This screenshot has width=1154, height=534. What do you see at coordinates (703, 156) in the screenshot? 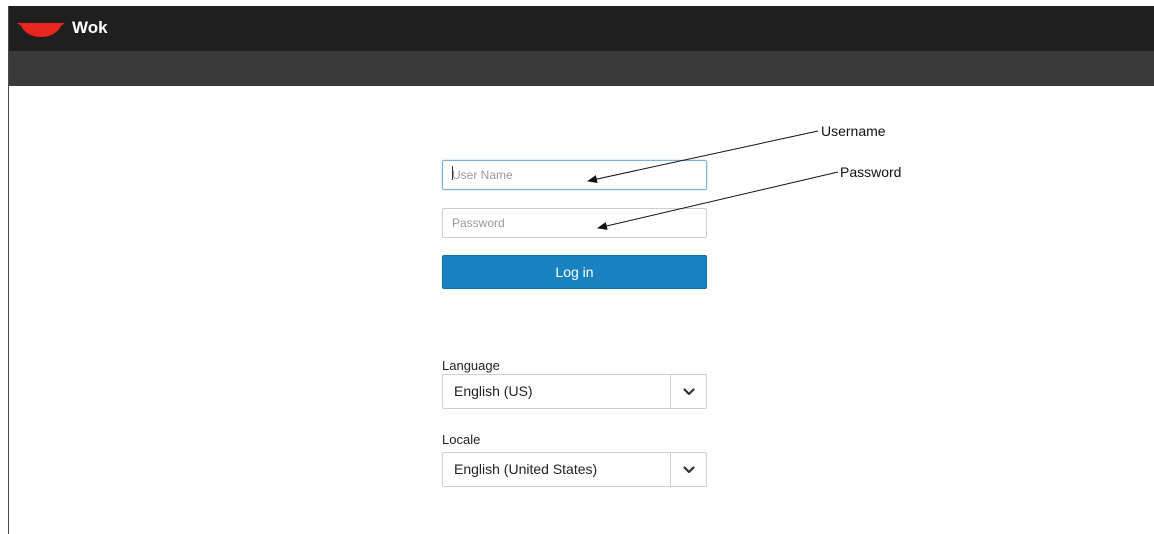
I see `username-arrow` at bounding box center [703, 156].